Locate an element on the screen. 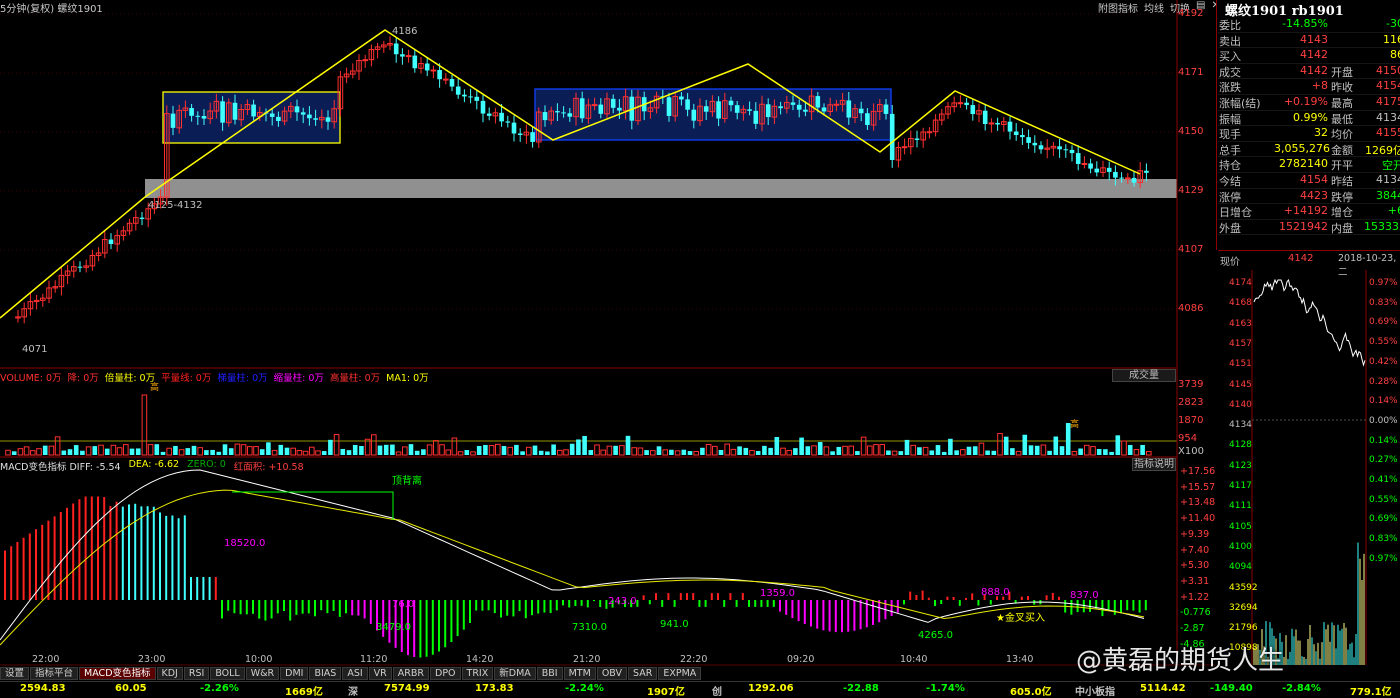  mini-right-tick: 0.55% is located at coordinates (1383, 499).